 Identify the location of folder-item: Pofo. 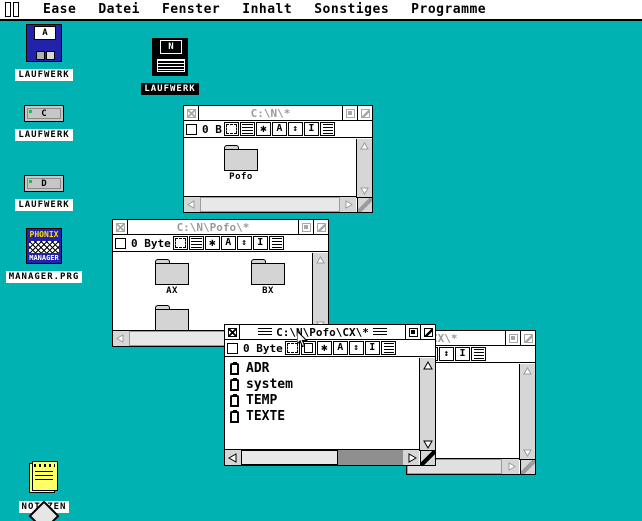
(241, 163).